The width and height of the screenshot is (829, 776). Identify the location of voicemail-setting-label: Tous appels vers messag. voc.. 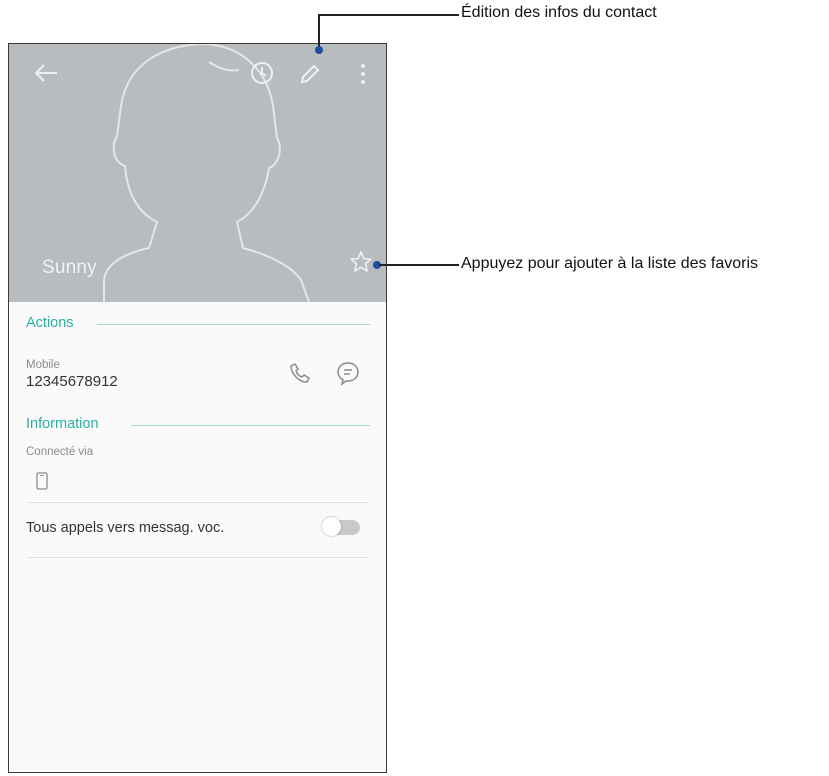
(125, 528).